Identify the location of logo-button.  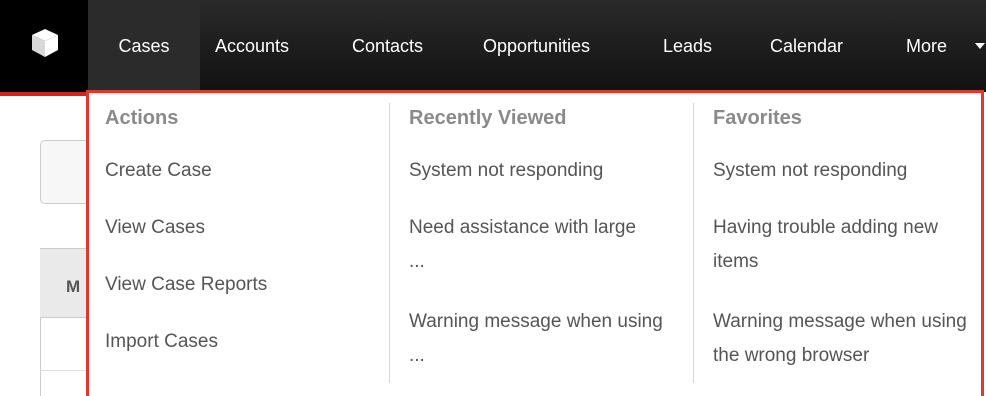
(44, 46).